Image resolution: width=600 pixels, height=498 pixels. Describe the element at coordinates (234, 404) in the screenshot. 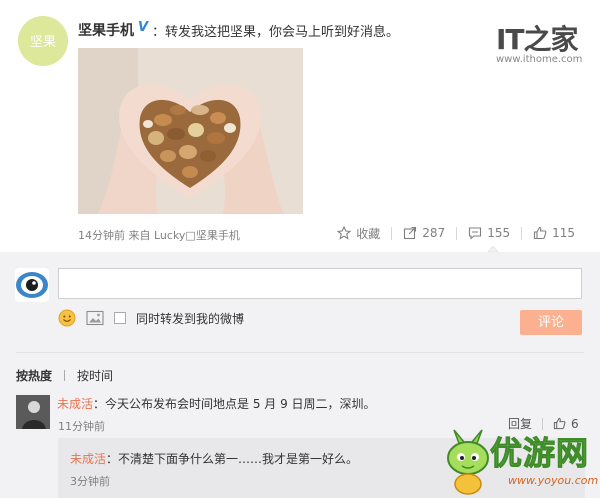

I see `comment-body: ：今天公布发布会时间地点是 5 月 9 日周二，深圳。` at that location.